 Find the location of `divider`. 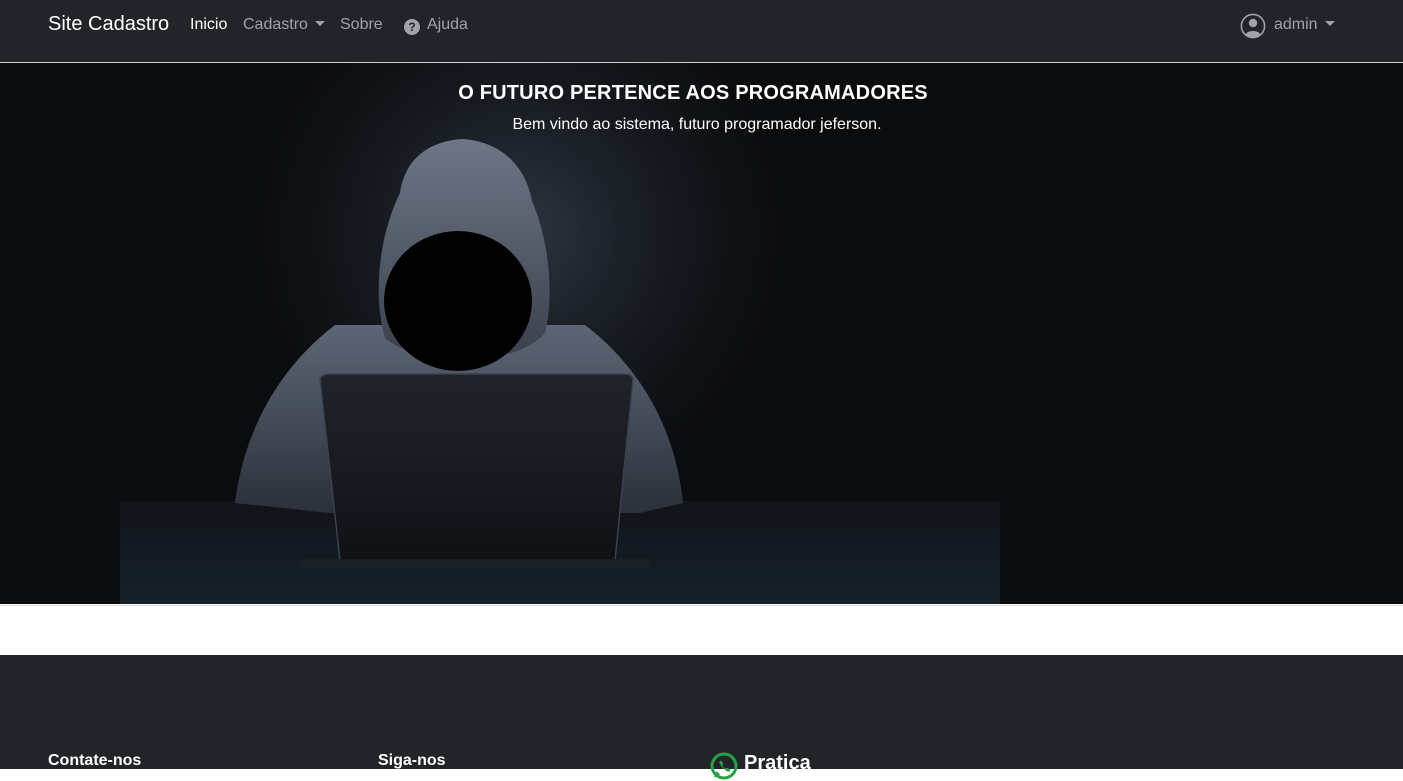

divider is located at coordinates (701, 605).